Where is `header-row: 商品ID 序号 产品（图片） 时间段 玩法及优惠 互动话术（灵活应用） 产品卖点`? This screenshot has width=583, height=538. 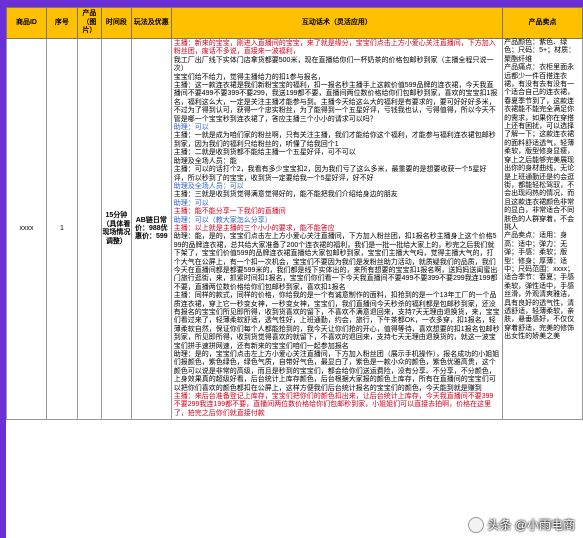 header-row: 商品ID 序号 产品（图片） 时间段 玩法及优惠 互动话术（灵活应用） 产品卖点 is located at coordinates (294, 23).